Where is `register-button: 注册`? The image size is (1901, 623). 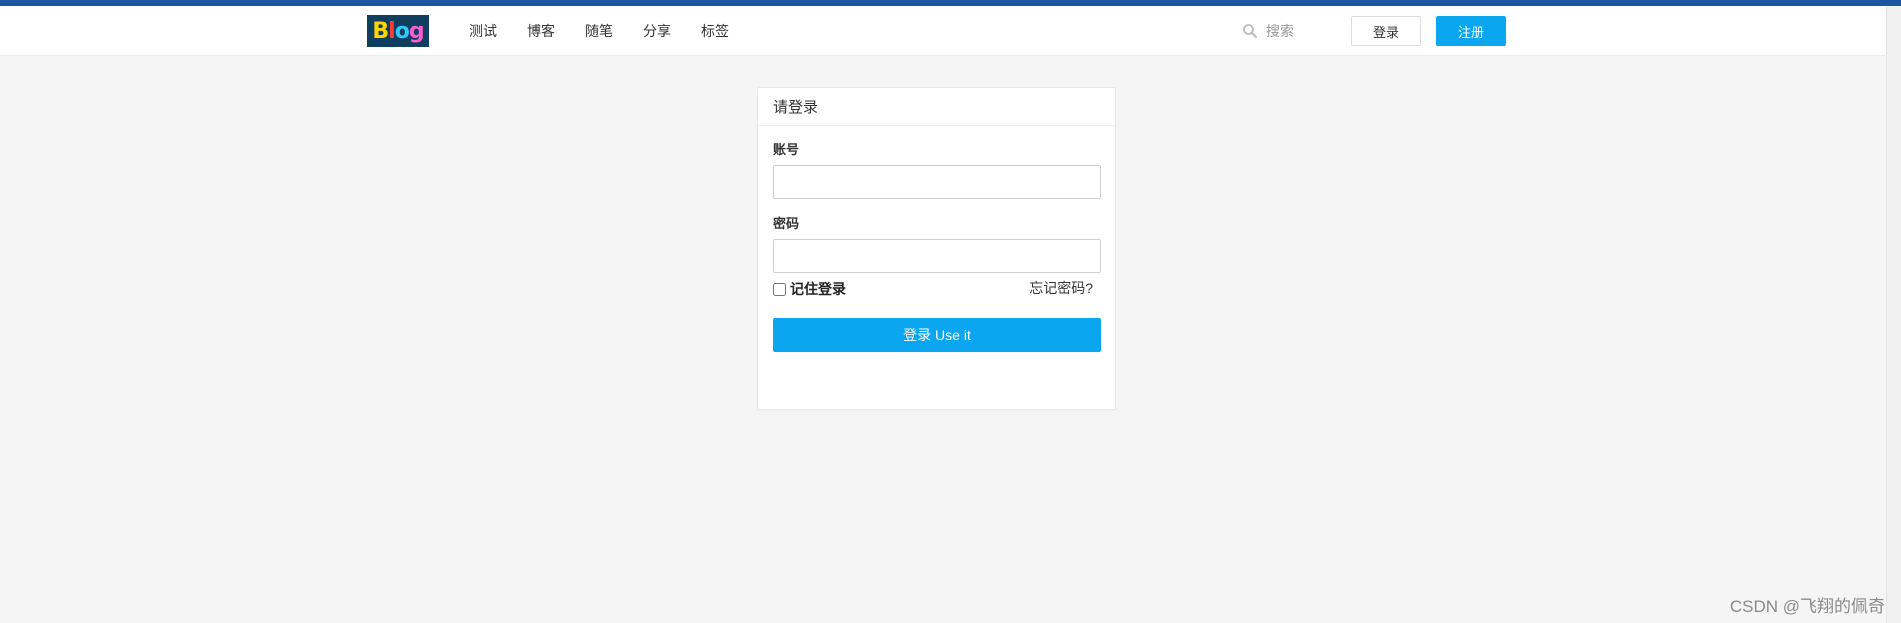
register-button: 注册 is located at coordinates (1471, 31).